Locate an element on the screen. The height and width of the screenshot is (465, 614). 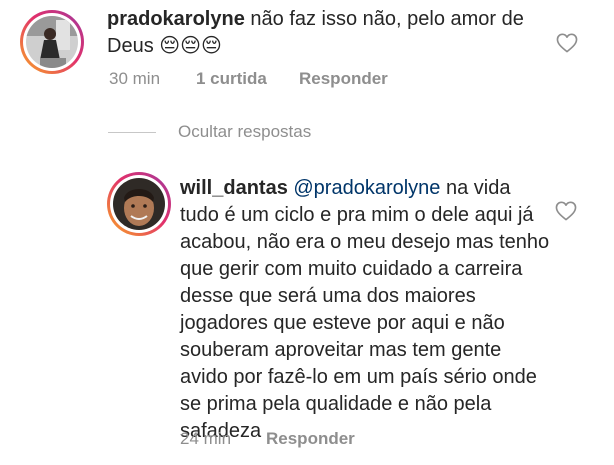
avatar-will-dantas is located at coordinates (139, 204).